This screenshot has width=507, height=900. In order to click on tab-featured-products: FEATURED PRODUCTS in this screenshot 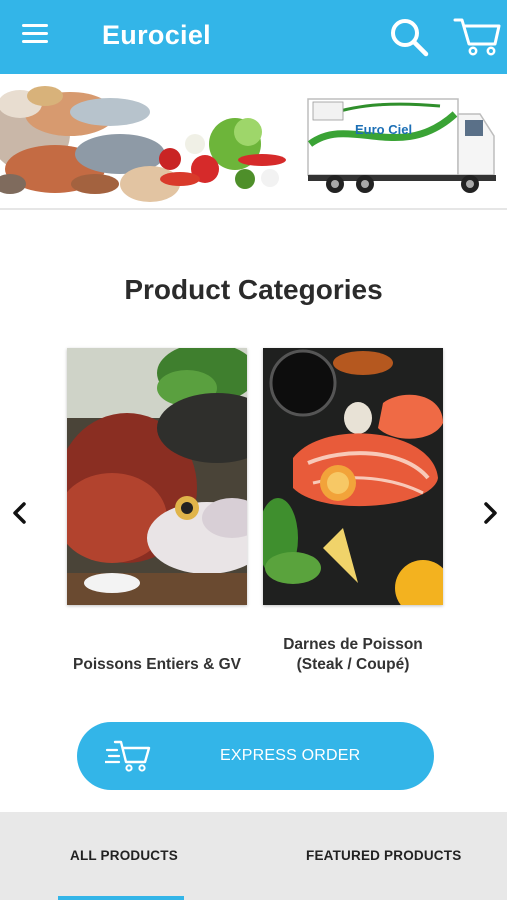, I will do `click(376, 856)`.